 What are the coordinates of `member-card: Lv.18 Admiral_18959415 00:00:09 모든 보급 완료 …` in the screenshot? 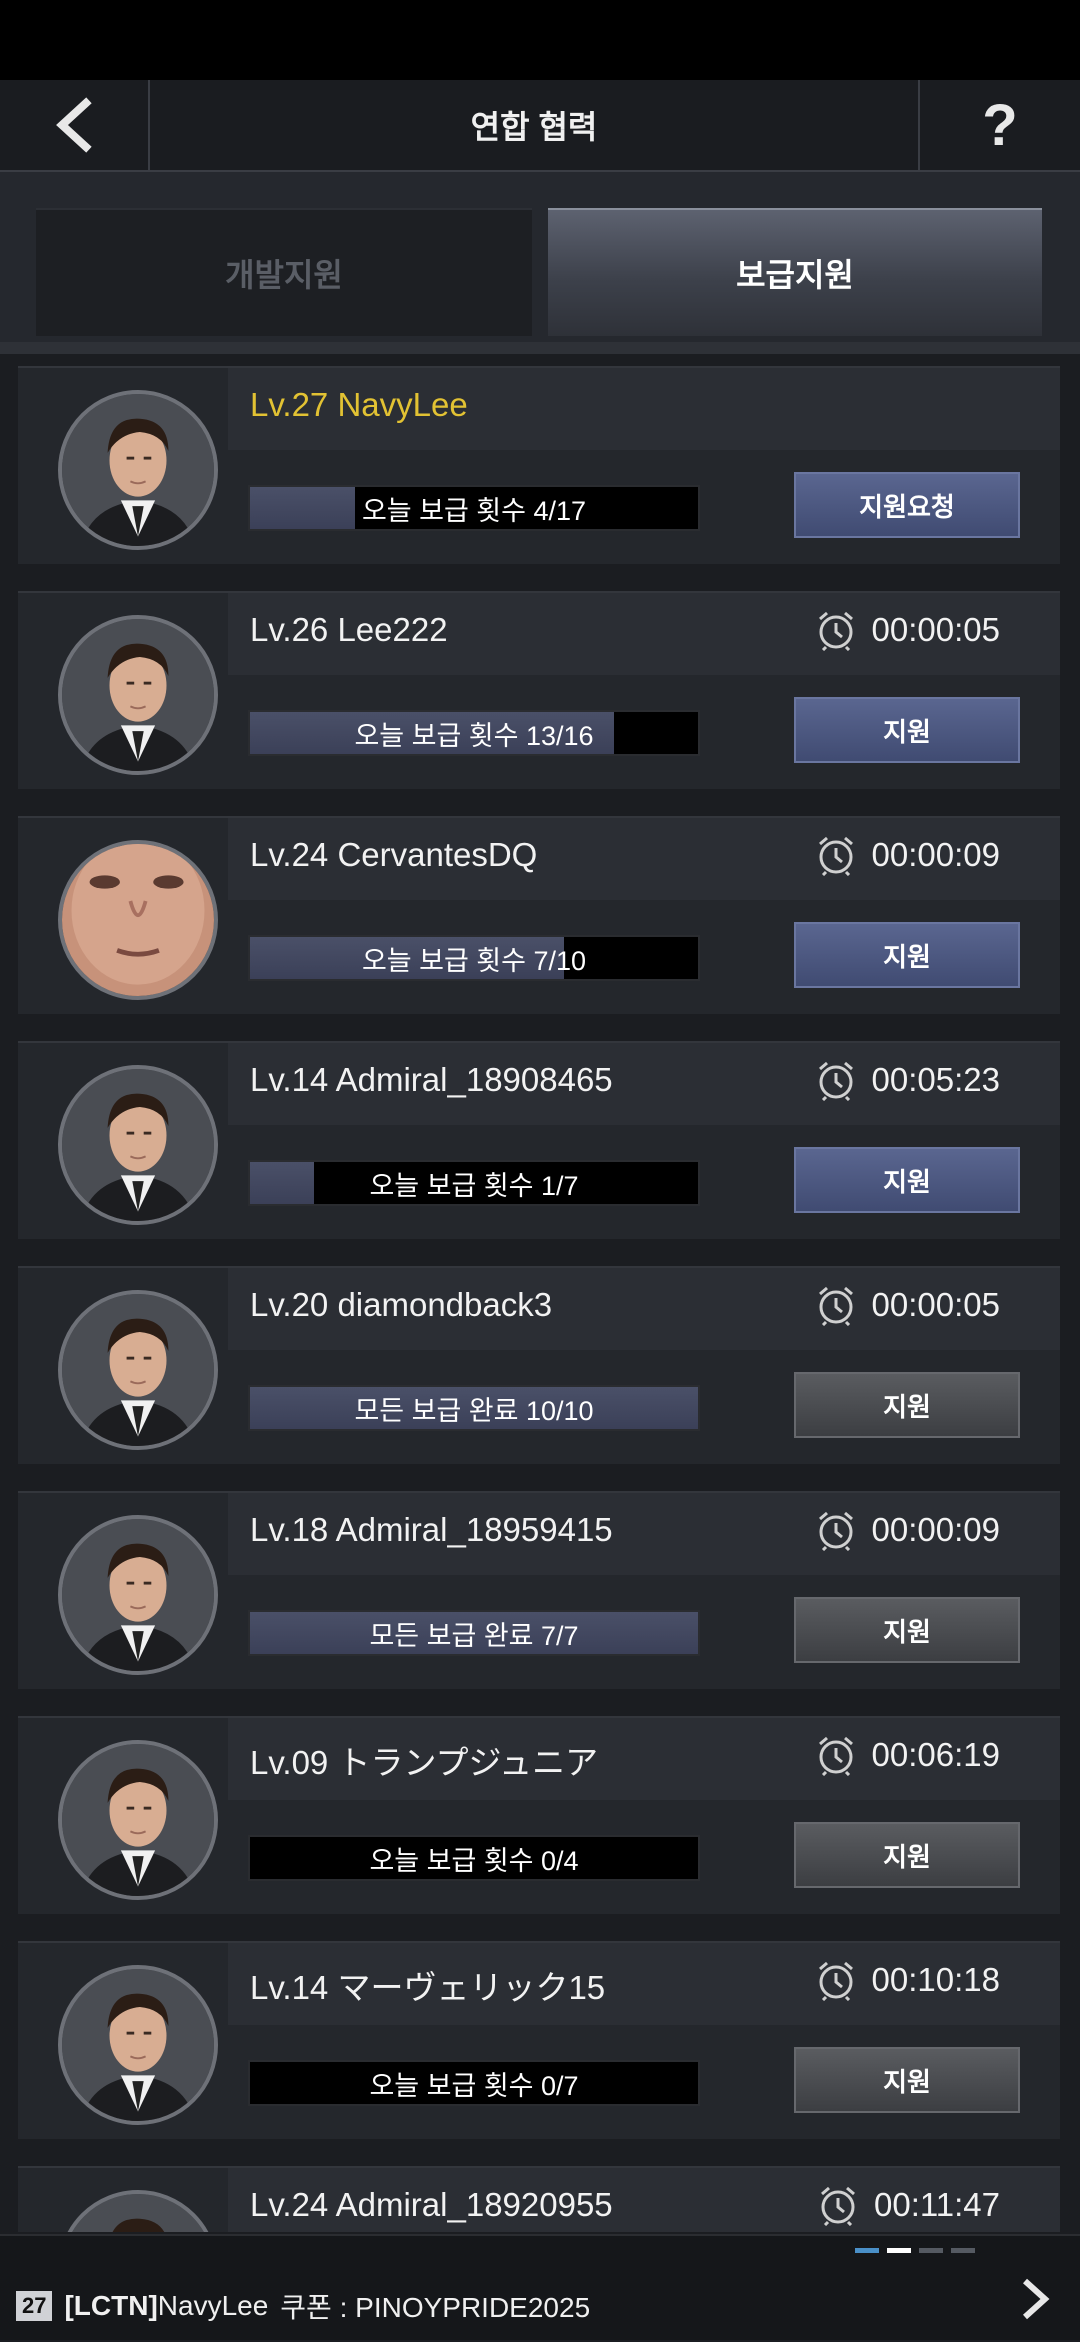 It's located at (539, 1590).